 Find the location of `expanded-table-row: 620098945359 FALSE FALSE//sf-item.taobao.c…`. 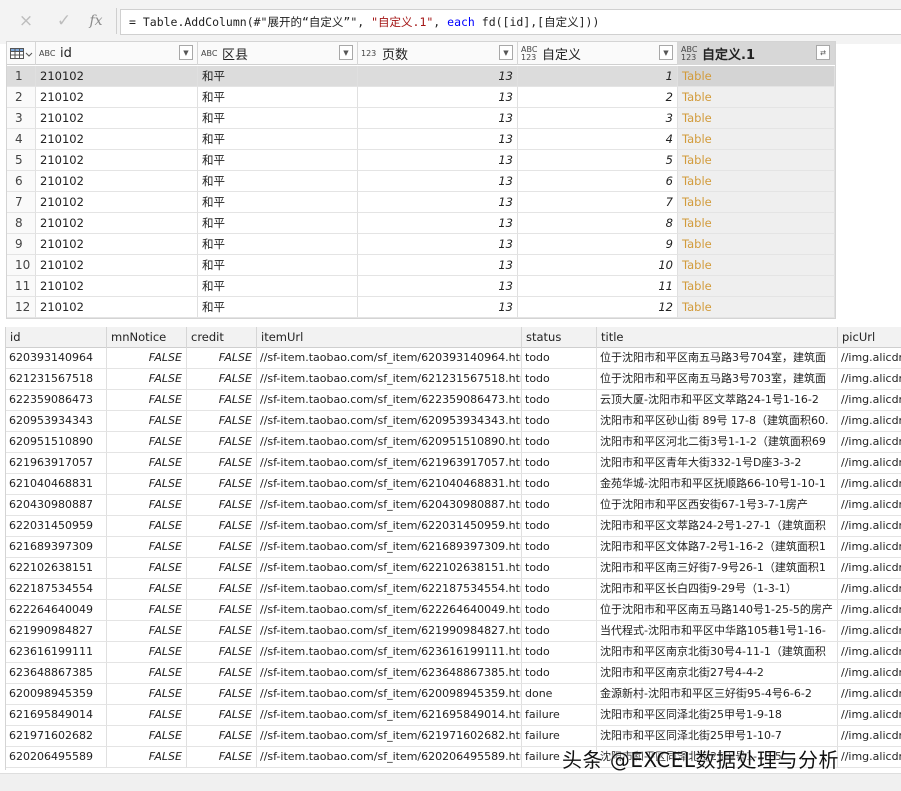

expanded-table-row: 620098945359 FALSE FALSE//sf-item.taobao.c… is located at coordinates (453, 694).